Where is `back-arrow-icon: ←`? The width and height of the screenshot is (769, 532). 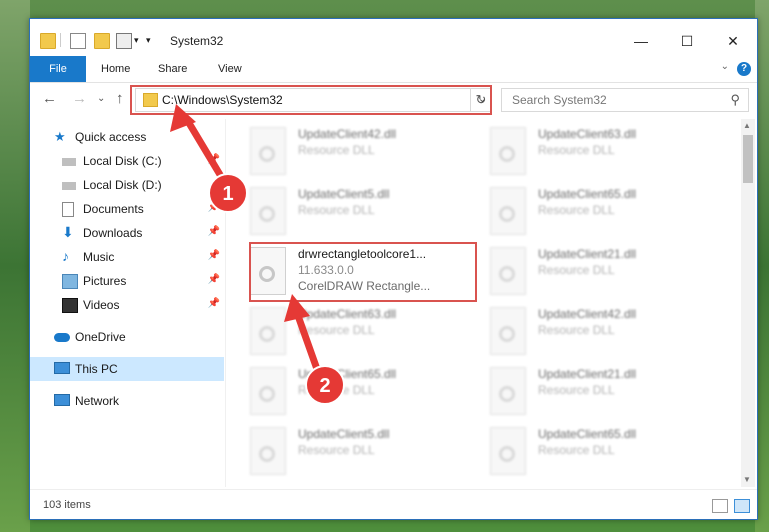
back-arrow-icon: ← is located at coordinates (49, 98).